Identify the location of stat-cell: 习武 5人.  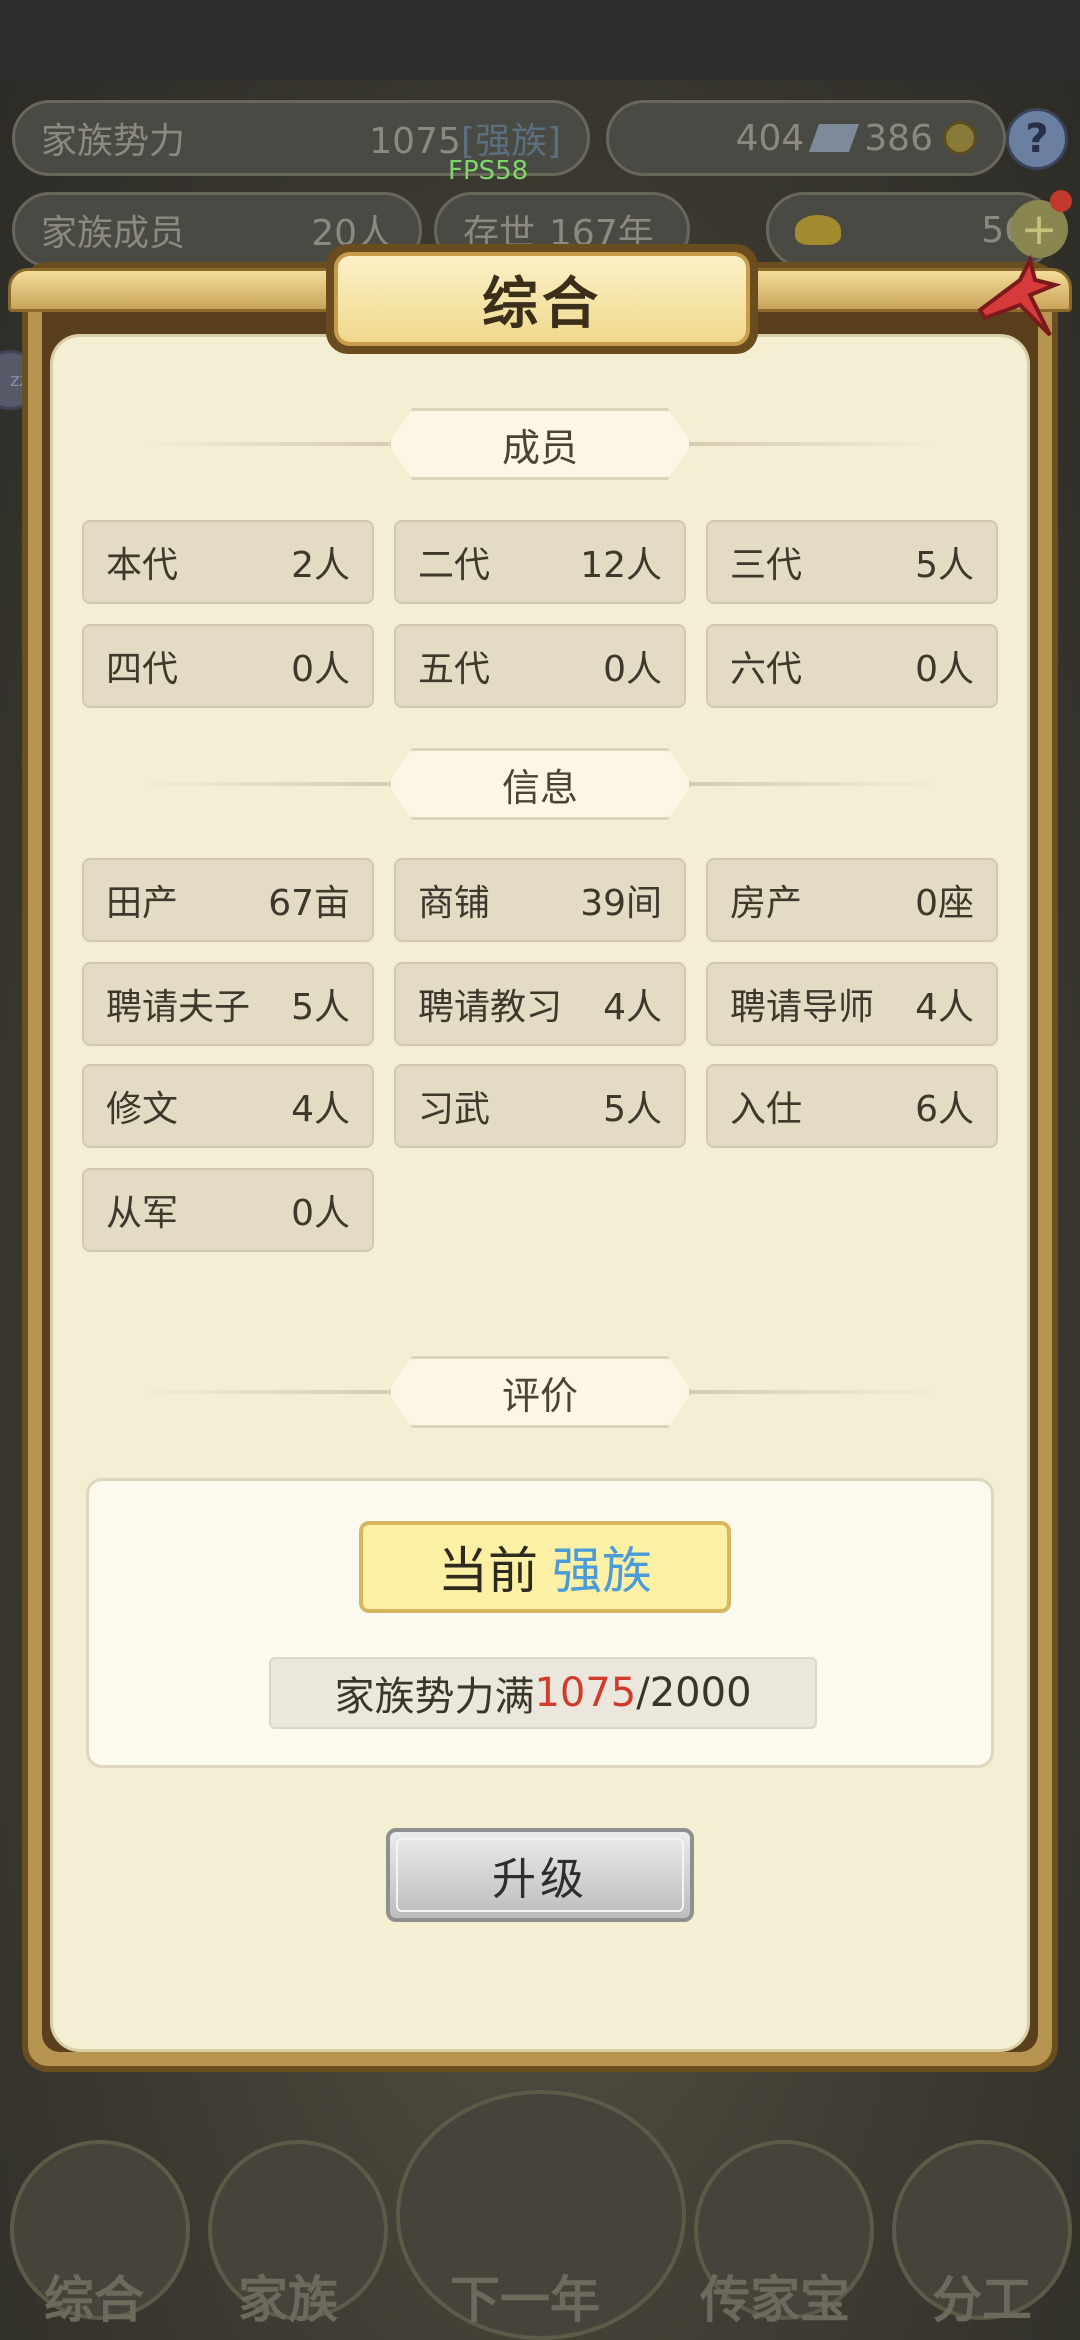
(540, 1106).